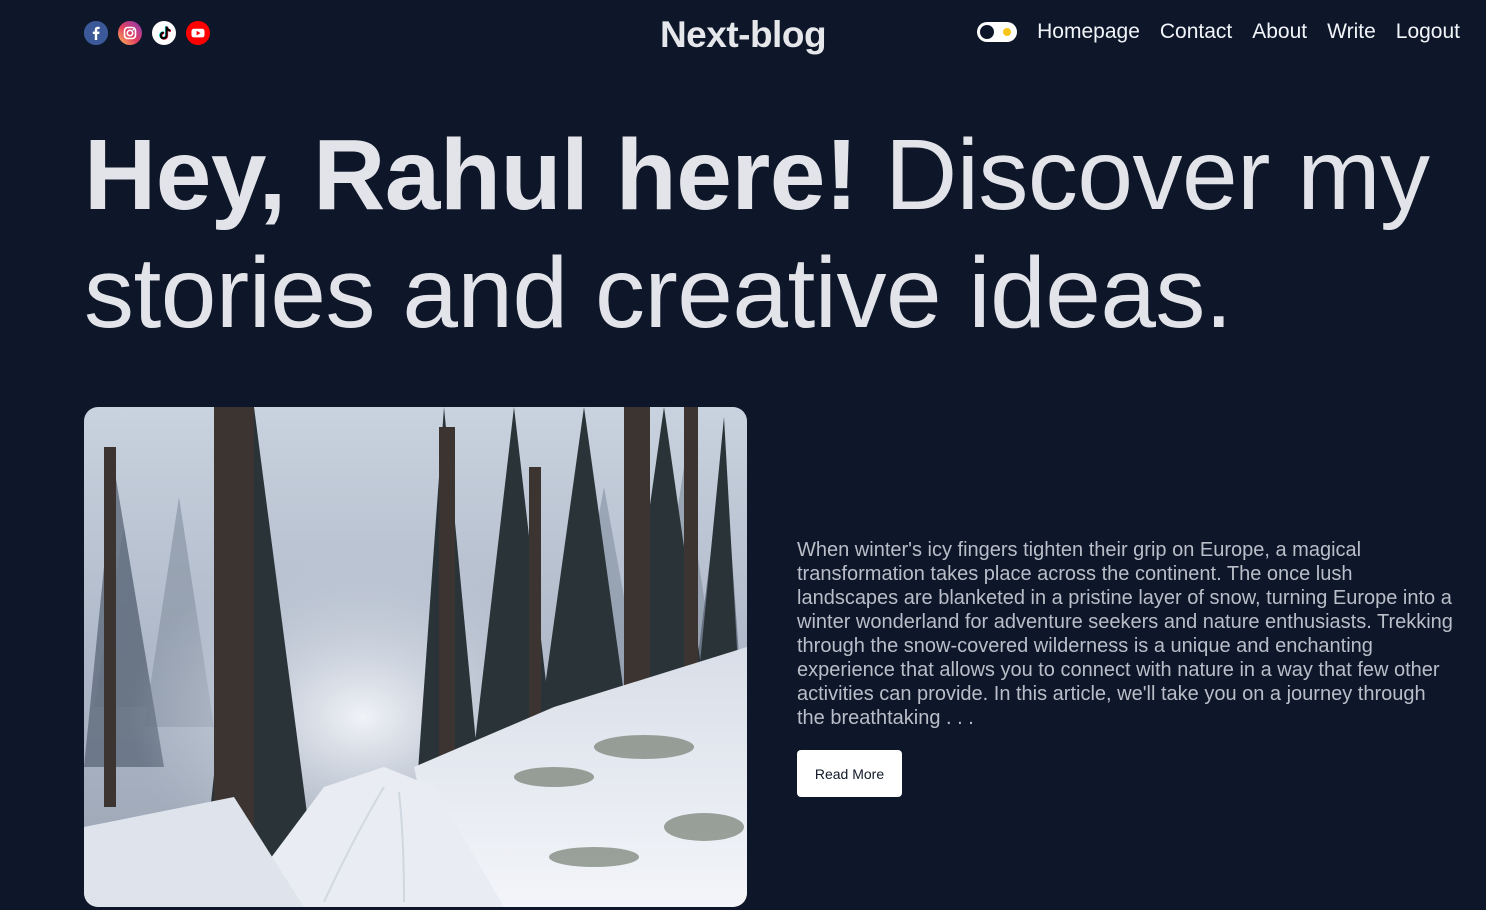  Describe the element at coordinates (997, 32) in the screenshot. I see `theme-toggle` at that location.